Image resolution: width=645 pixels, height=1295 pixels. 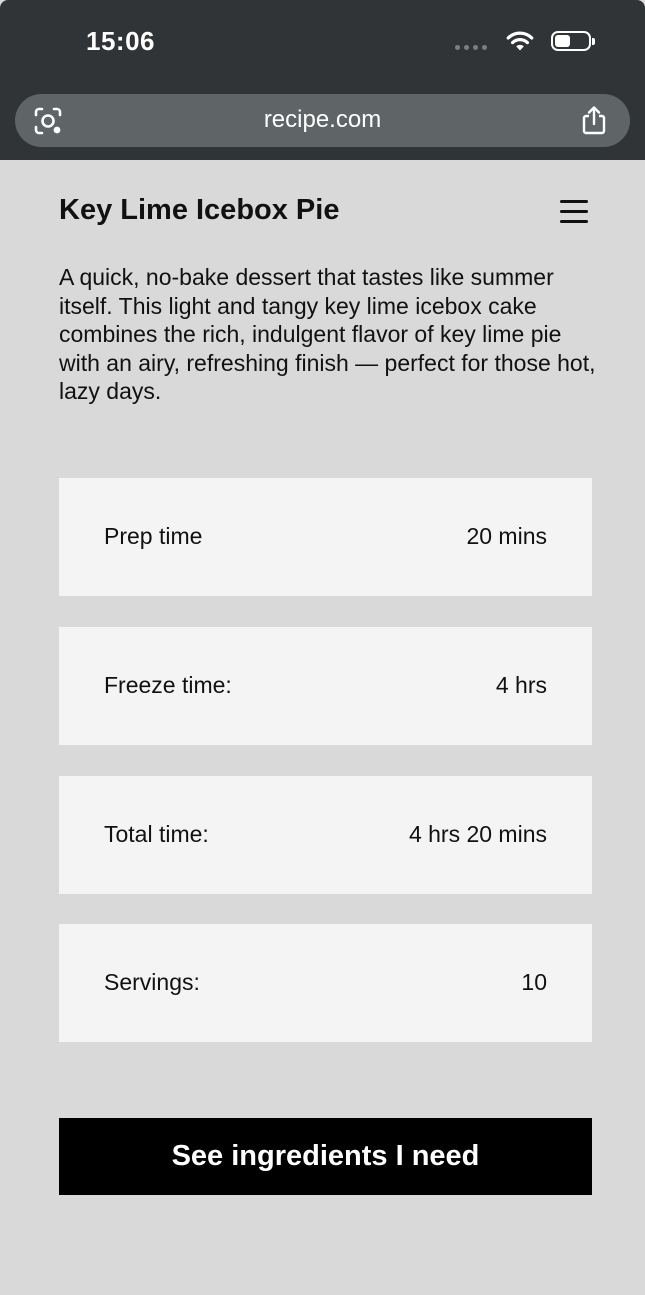 What do you see at coordinates (506, 536) in the screenshot?
I see `info-value: 20 mins` at bounding box center [506, 536].